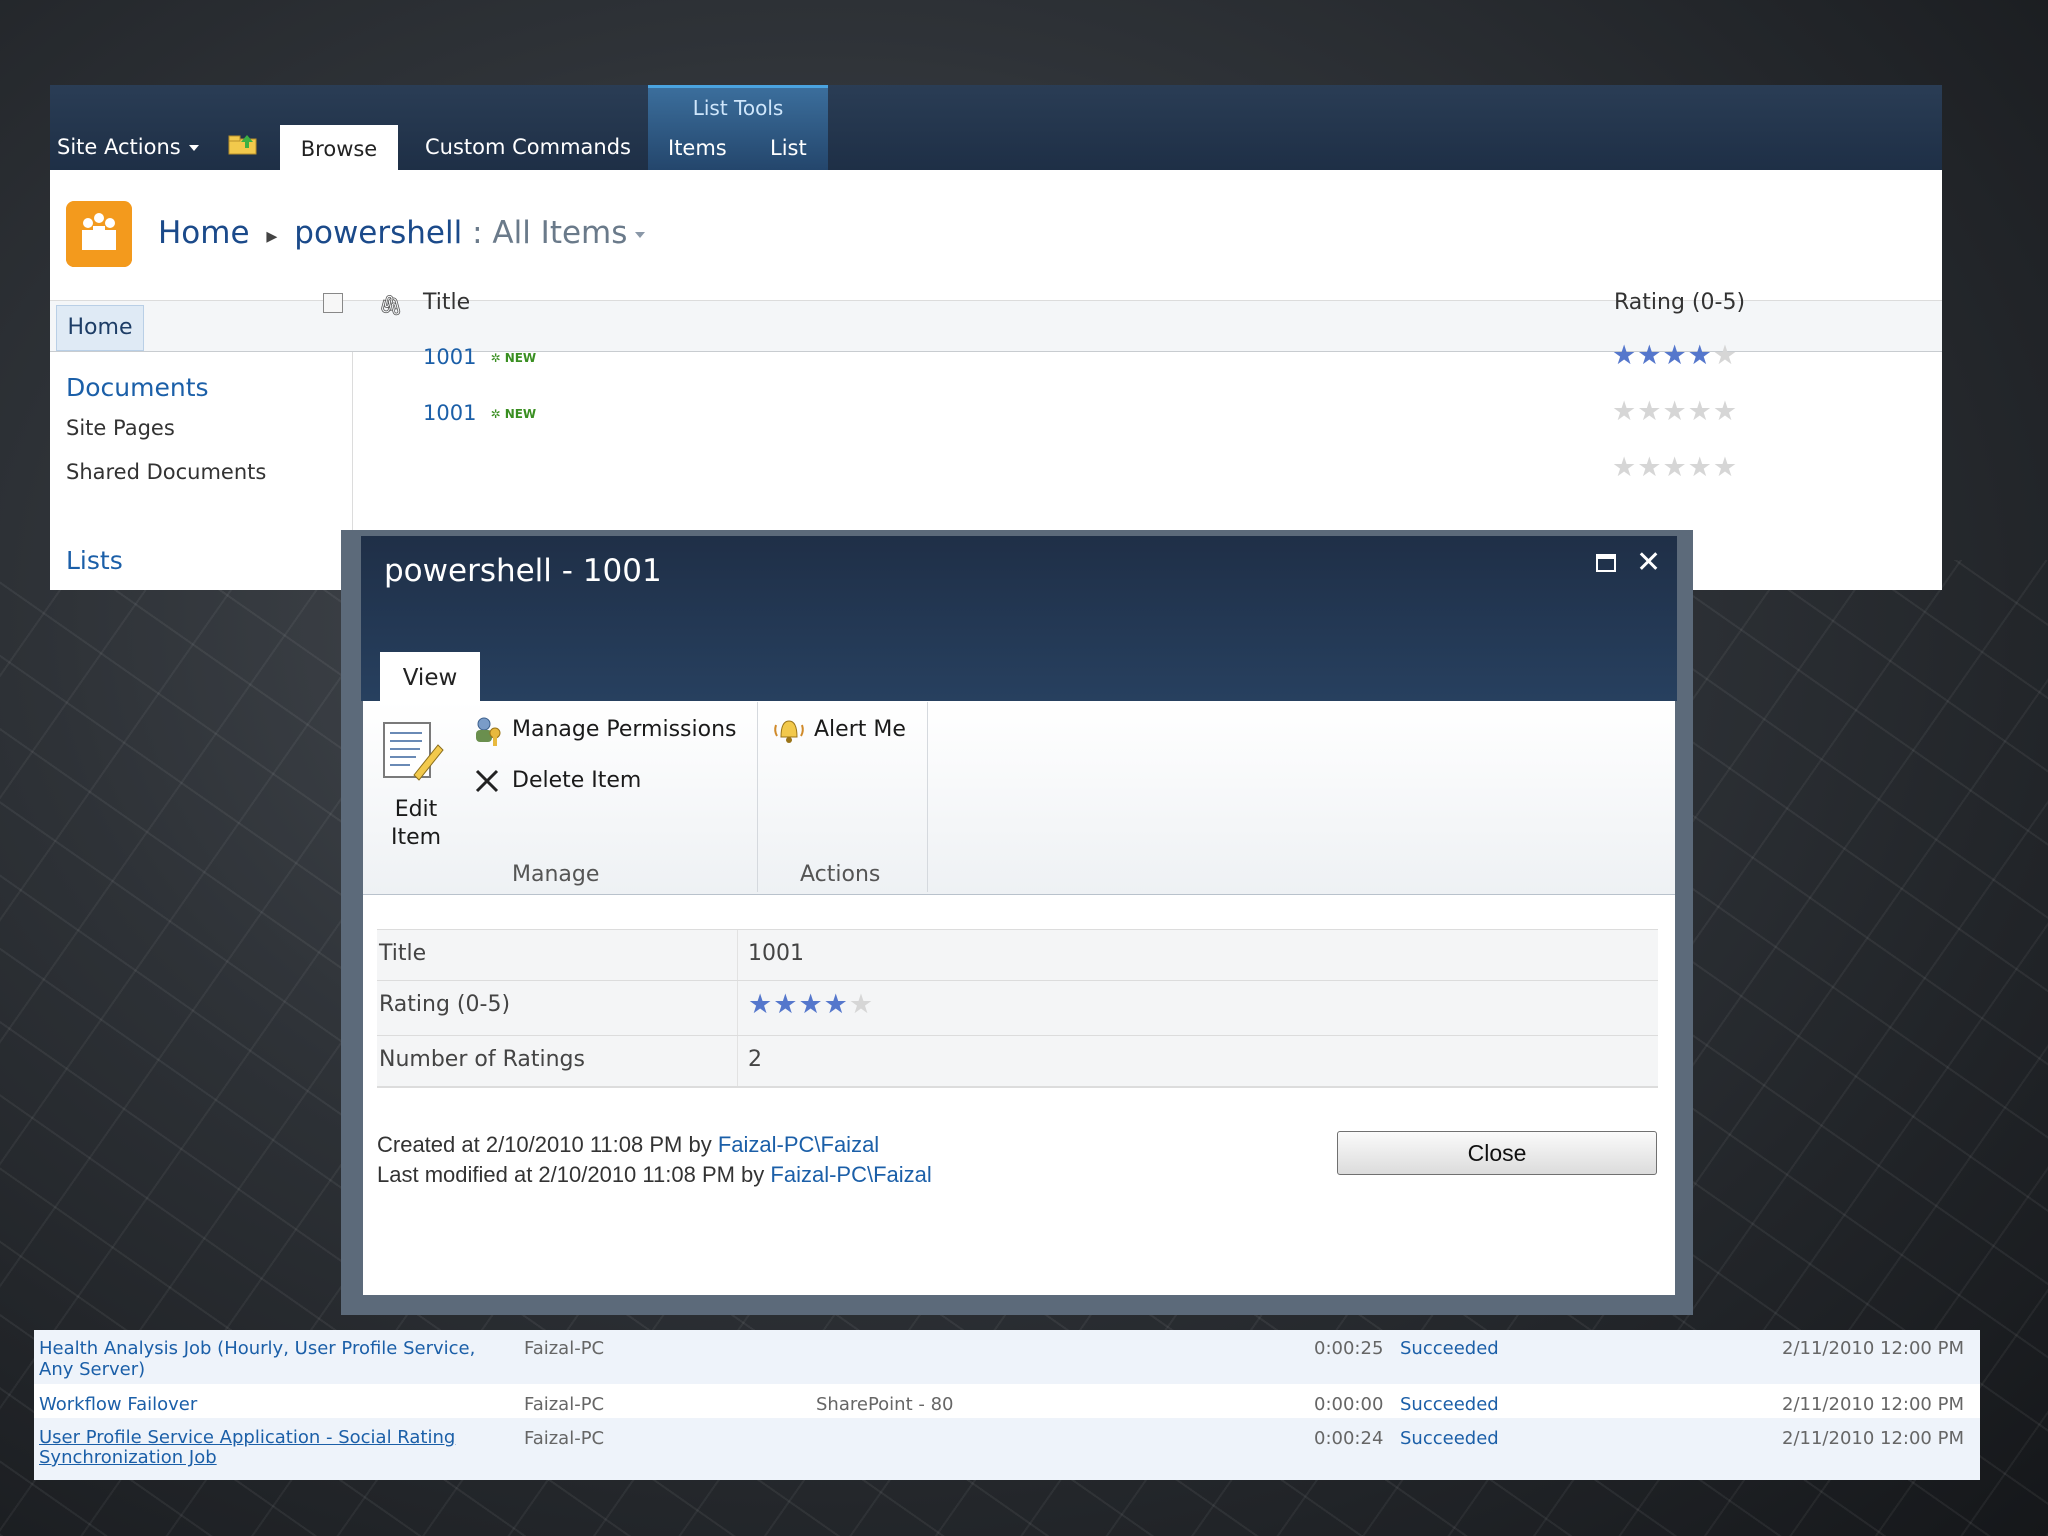 This screenshot has width=2048, height=1536. Describe the element at coordinates (378, 233) in the screenshot. I see `breadcrumb-list: powershell` at that location.